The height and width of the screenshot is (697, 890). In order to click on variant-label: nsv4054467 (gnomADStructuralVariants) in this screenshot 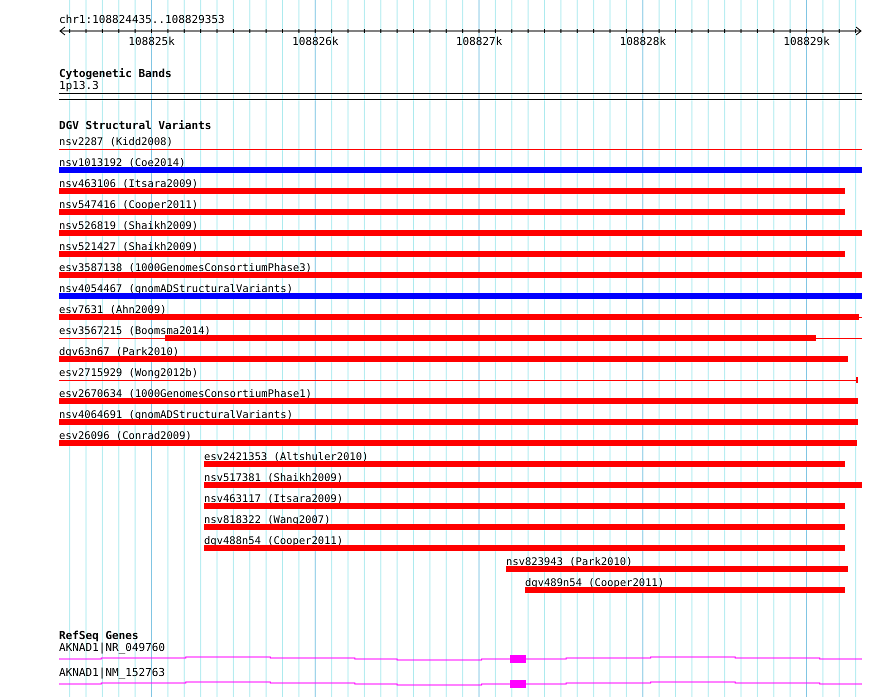, I will do `click(176, 289)`.